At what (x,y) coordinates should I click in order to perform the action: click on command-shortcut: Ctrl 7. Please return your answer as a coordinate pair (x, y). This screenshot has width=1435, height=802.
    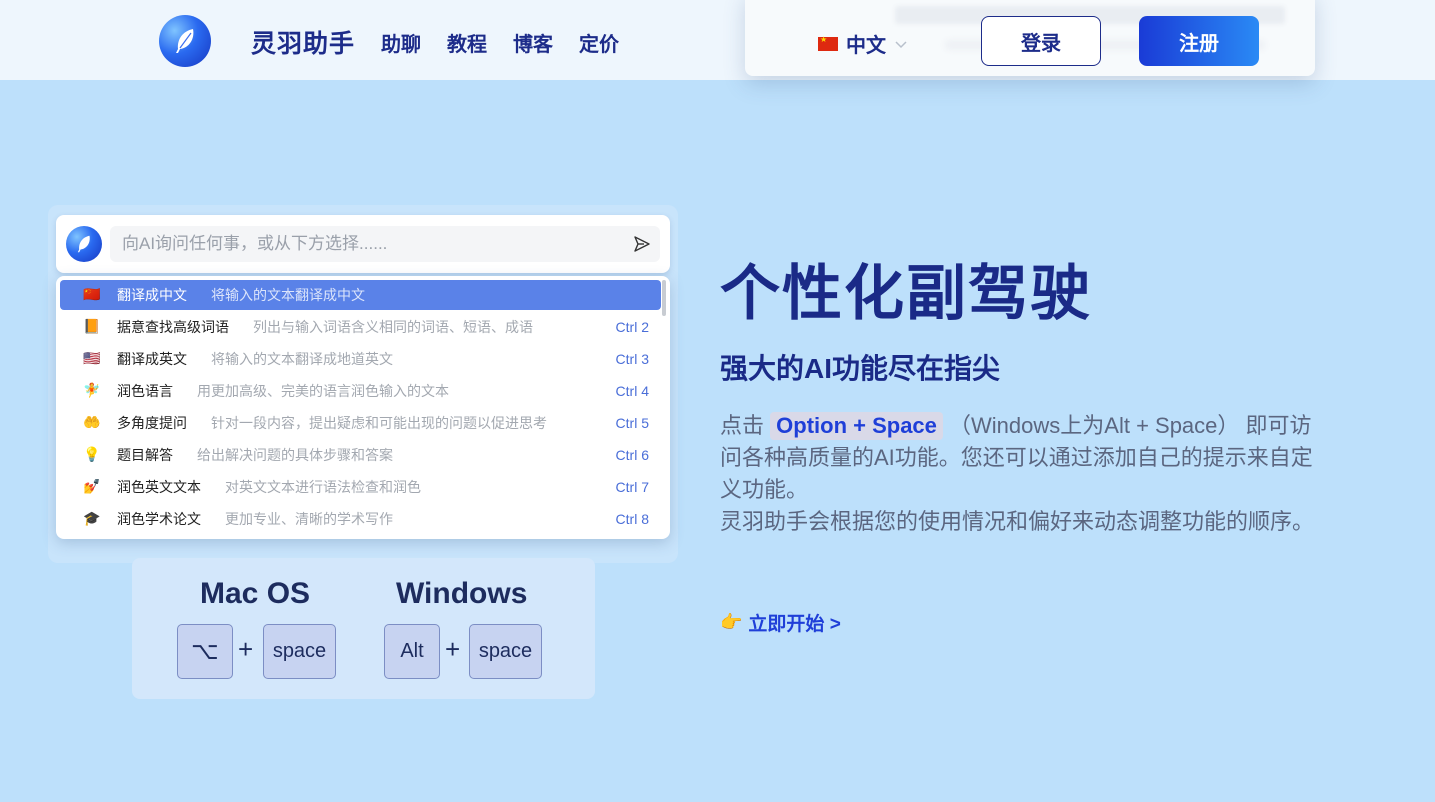
    Looking at the image, I should click on (632, 487).